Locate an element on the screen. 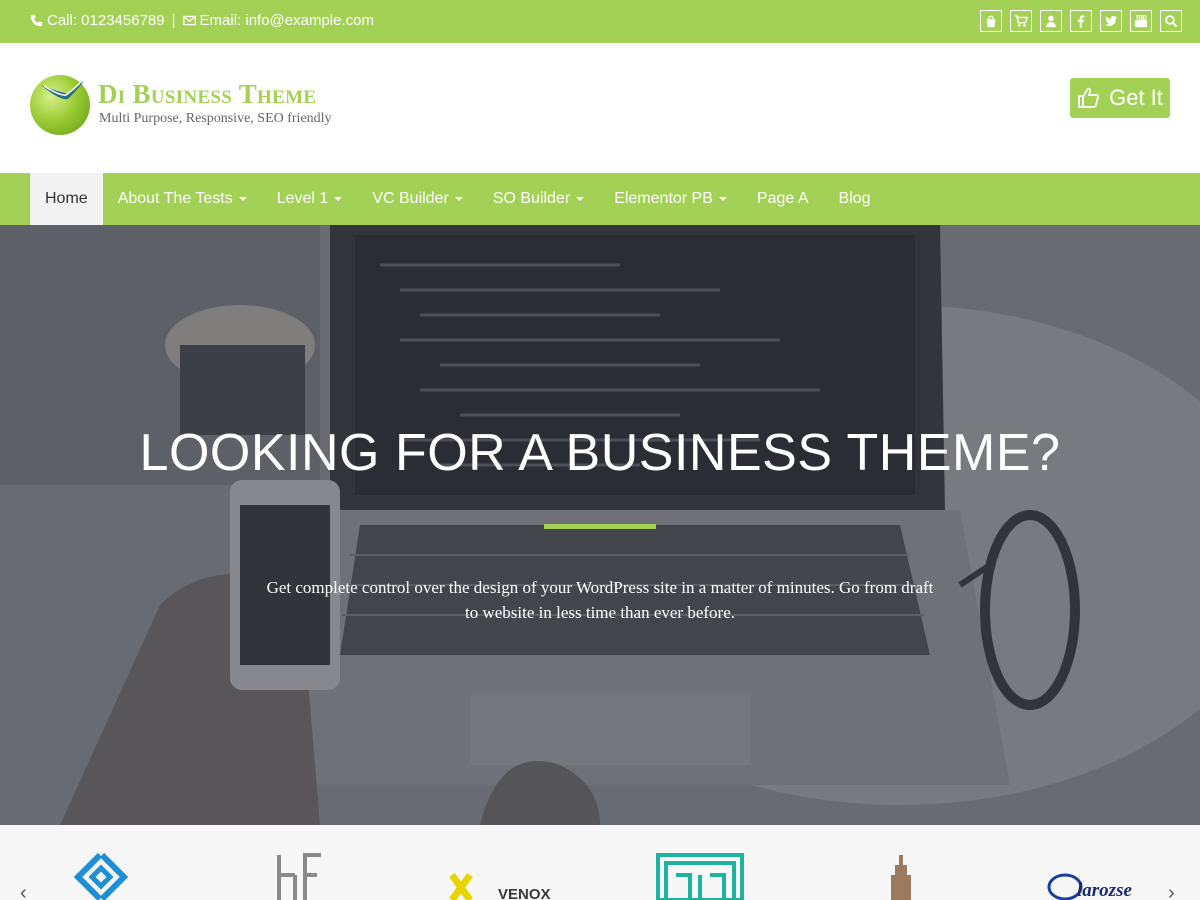 This screenshot has height=900, width=1200. nav-label: VC Builder is located at coordinates (410, 198).